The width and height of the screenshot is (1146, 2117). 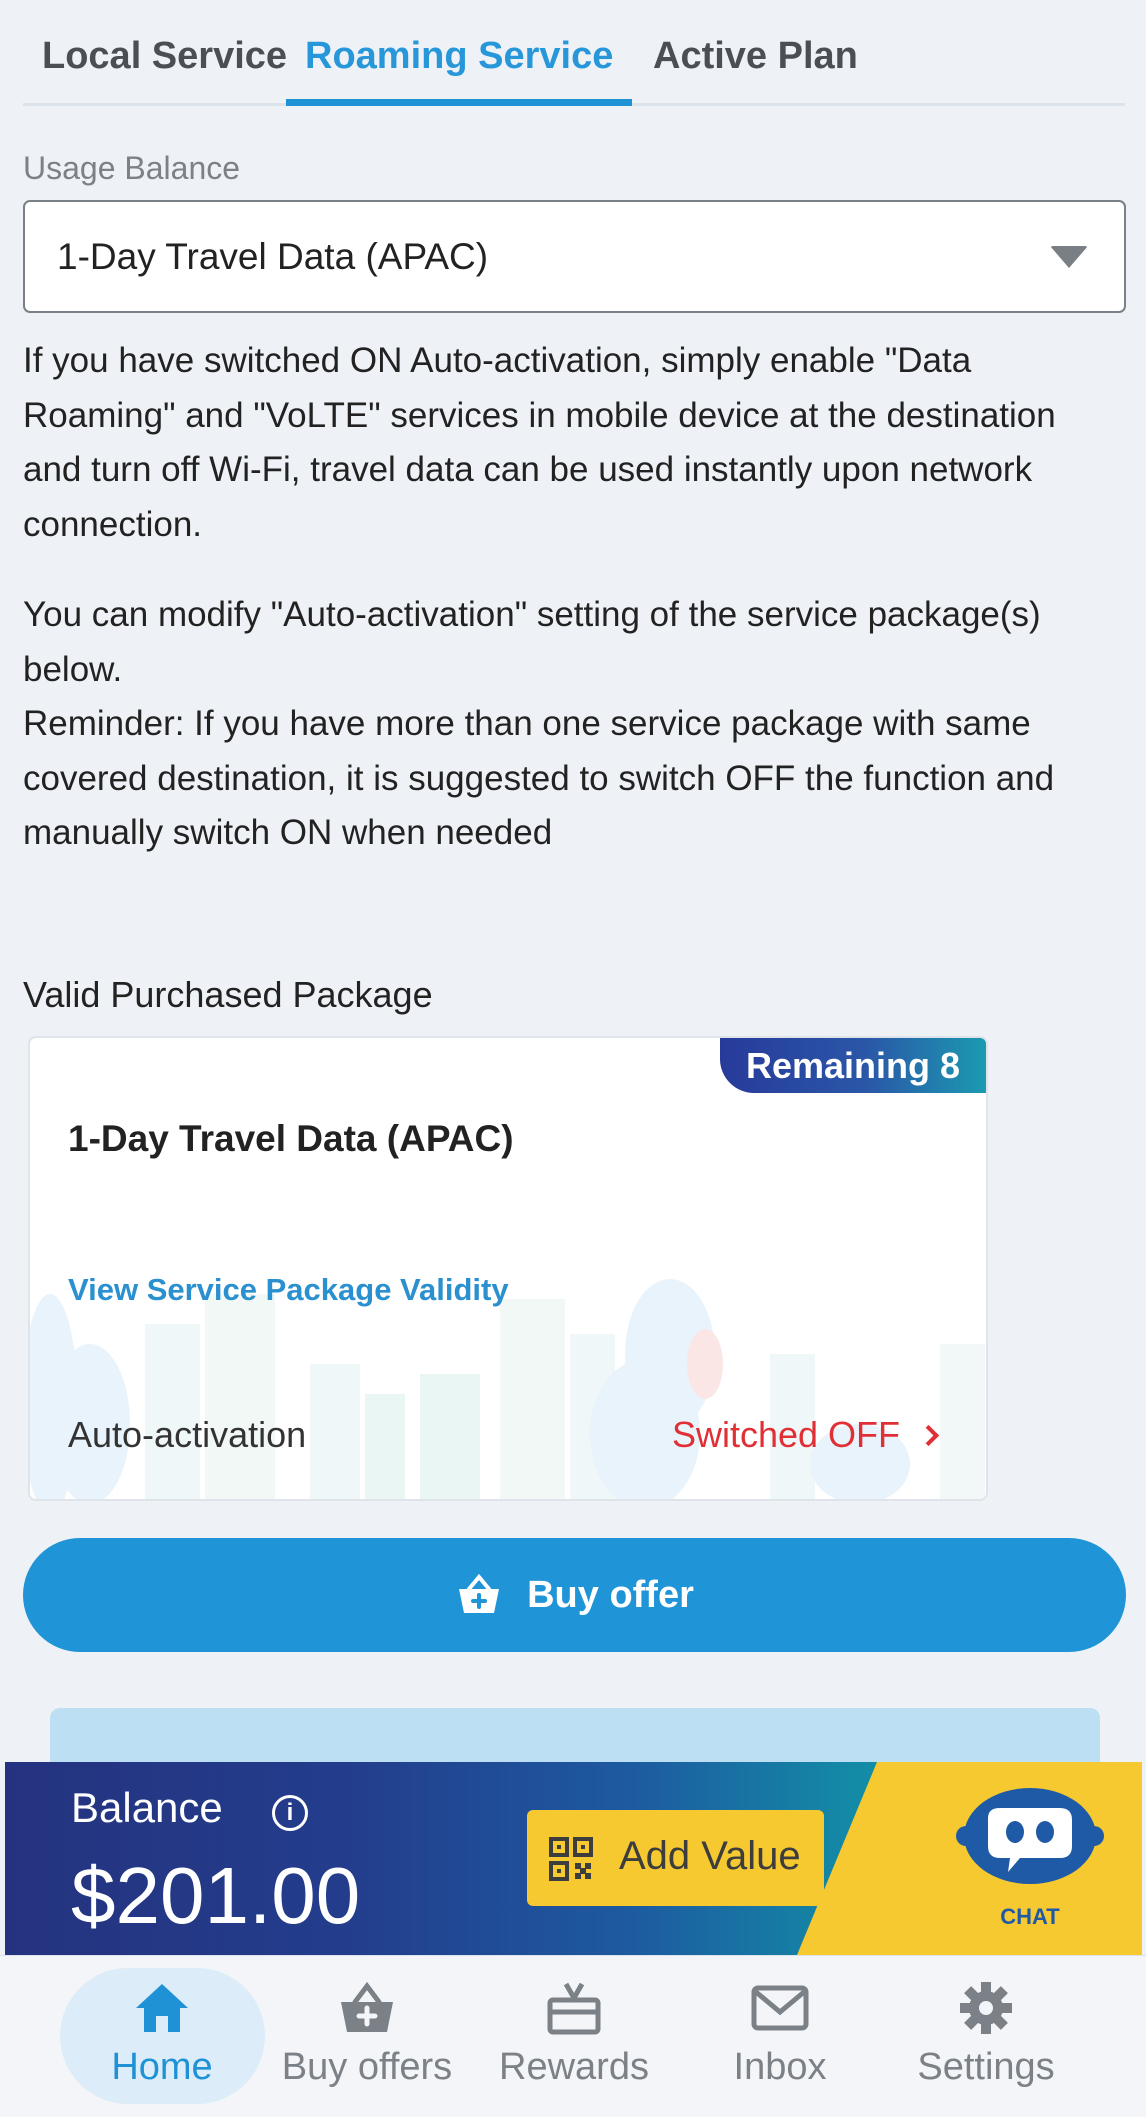 What do you see at coordinates (162, 2036) in the screenshot?
I see `nav-home: Home` at bounding box center [162, 2036].